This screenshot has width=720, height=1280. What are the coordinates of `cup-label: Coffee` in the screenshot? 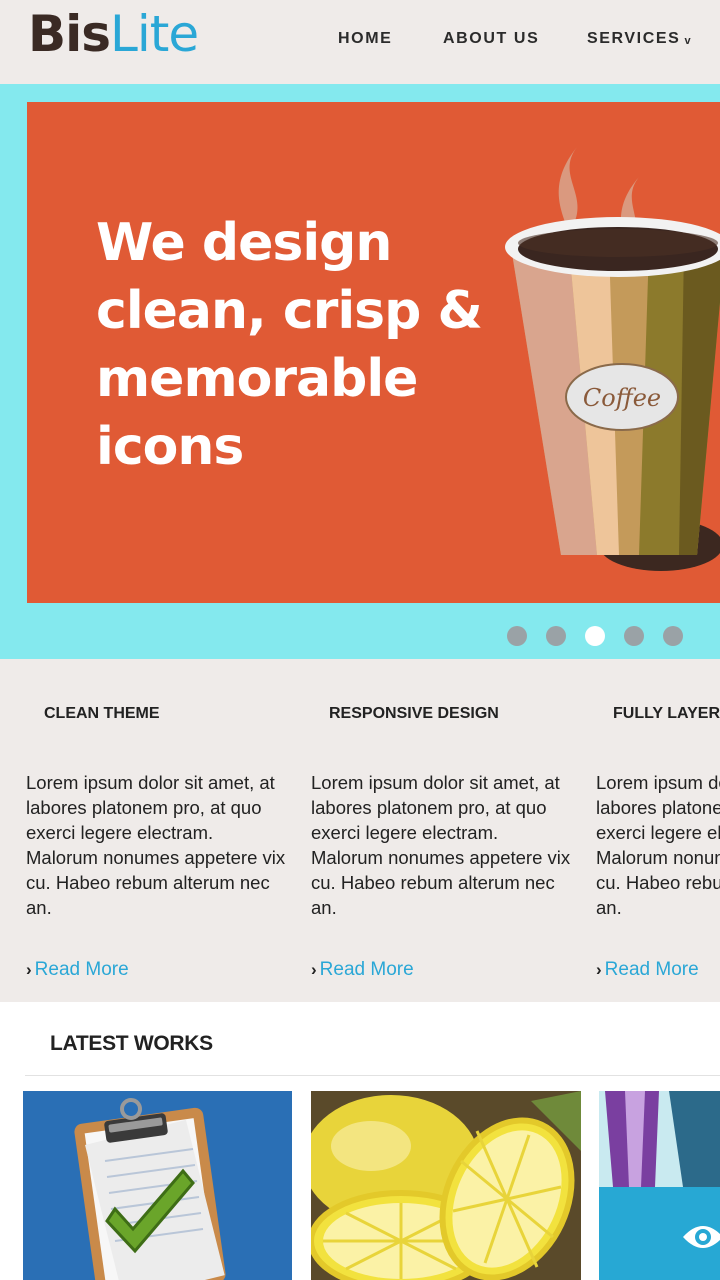 It's located at (622, 398).